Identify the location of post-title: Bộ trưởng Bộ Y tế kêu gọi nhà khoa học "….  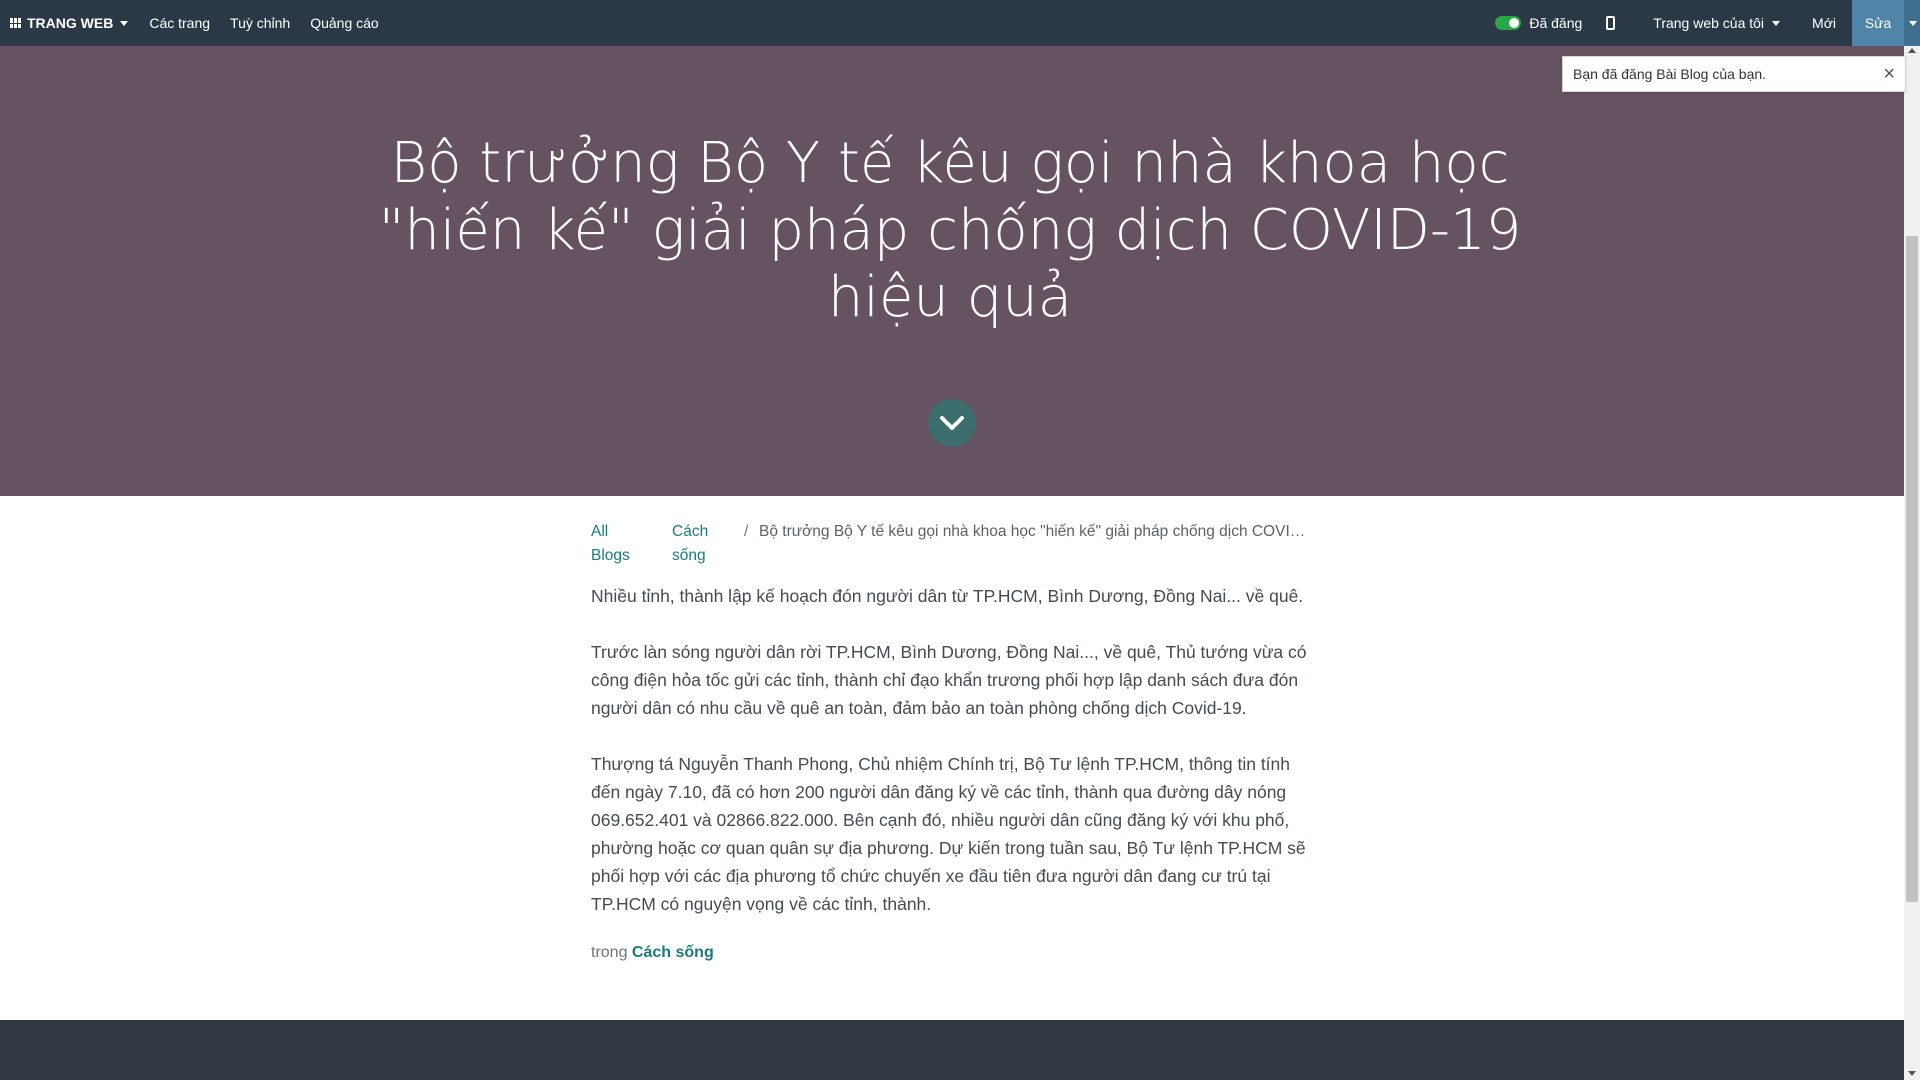
(950, 230).